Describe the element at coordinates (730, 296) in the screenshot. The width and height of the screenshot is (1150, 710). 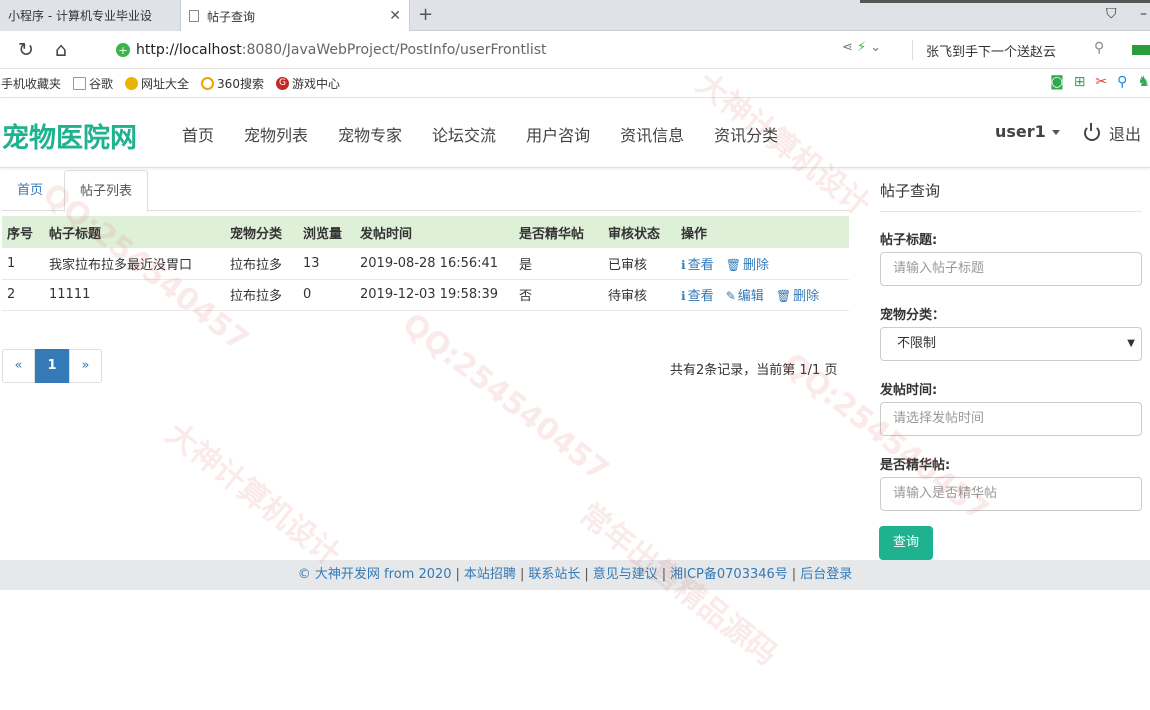
I see `pencil-icon: ✎` at that location.